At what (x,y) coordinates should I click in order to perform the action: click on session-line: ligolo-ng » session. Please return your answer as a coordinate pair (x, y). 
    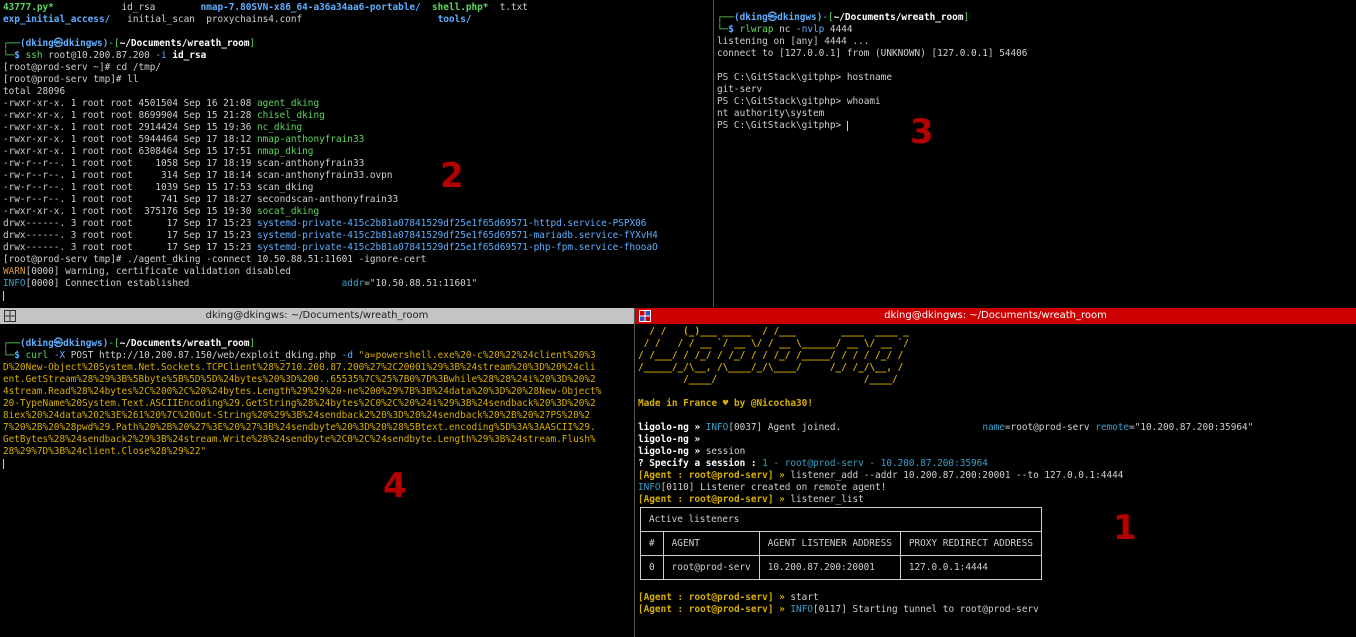
    Looking at the image, I should click on (995, 452).